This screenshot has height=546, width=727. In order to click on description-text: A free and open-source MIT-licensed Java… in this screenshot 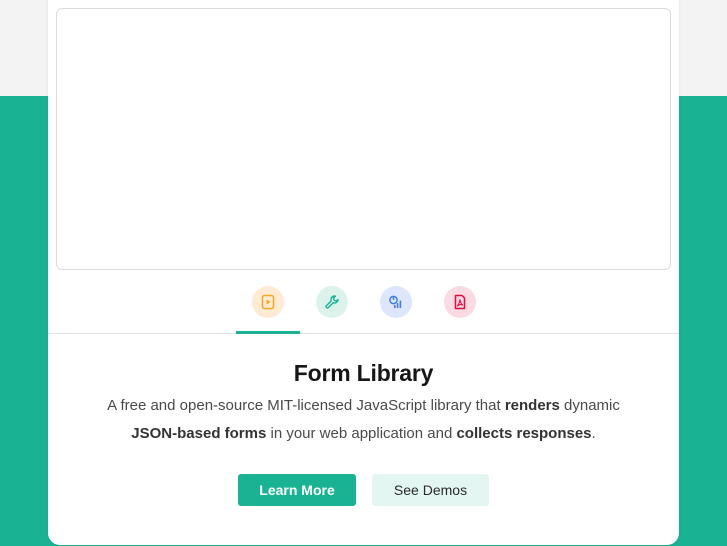, I will do `click(306, 405)`.